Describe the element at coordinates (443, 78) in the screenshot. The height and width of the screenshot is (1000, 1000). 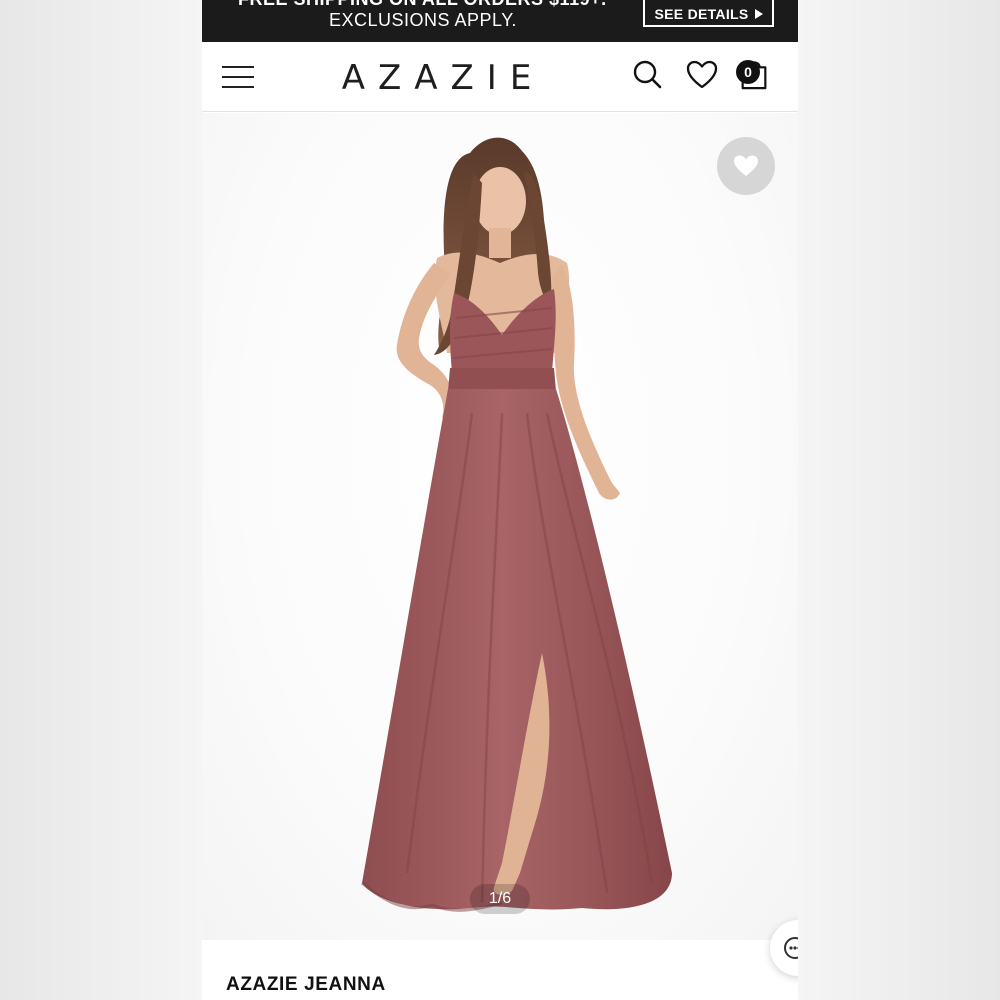
I see `brand-logo: AZAZIE` at that location.